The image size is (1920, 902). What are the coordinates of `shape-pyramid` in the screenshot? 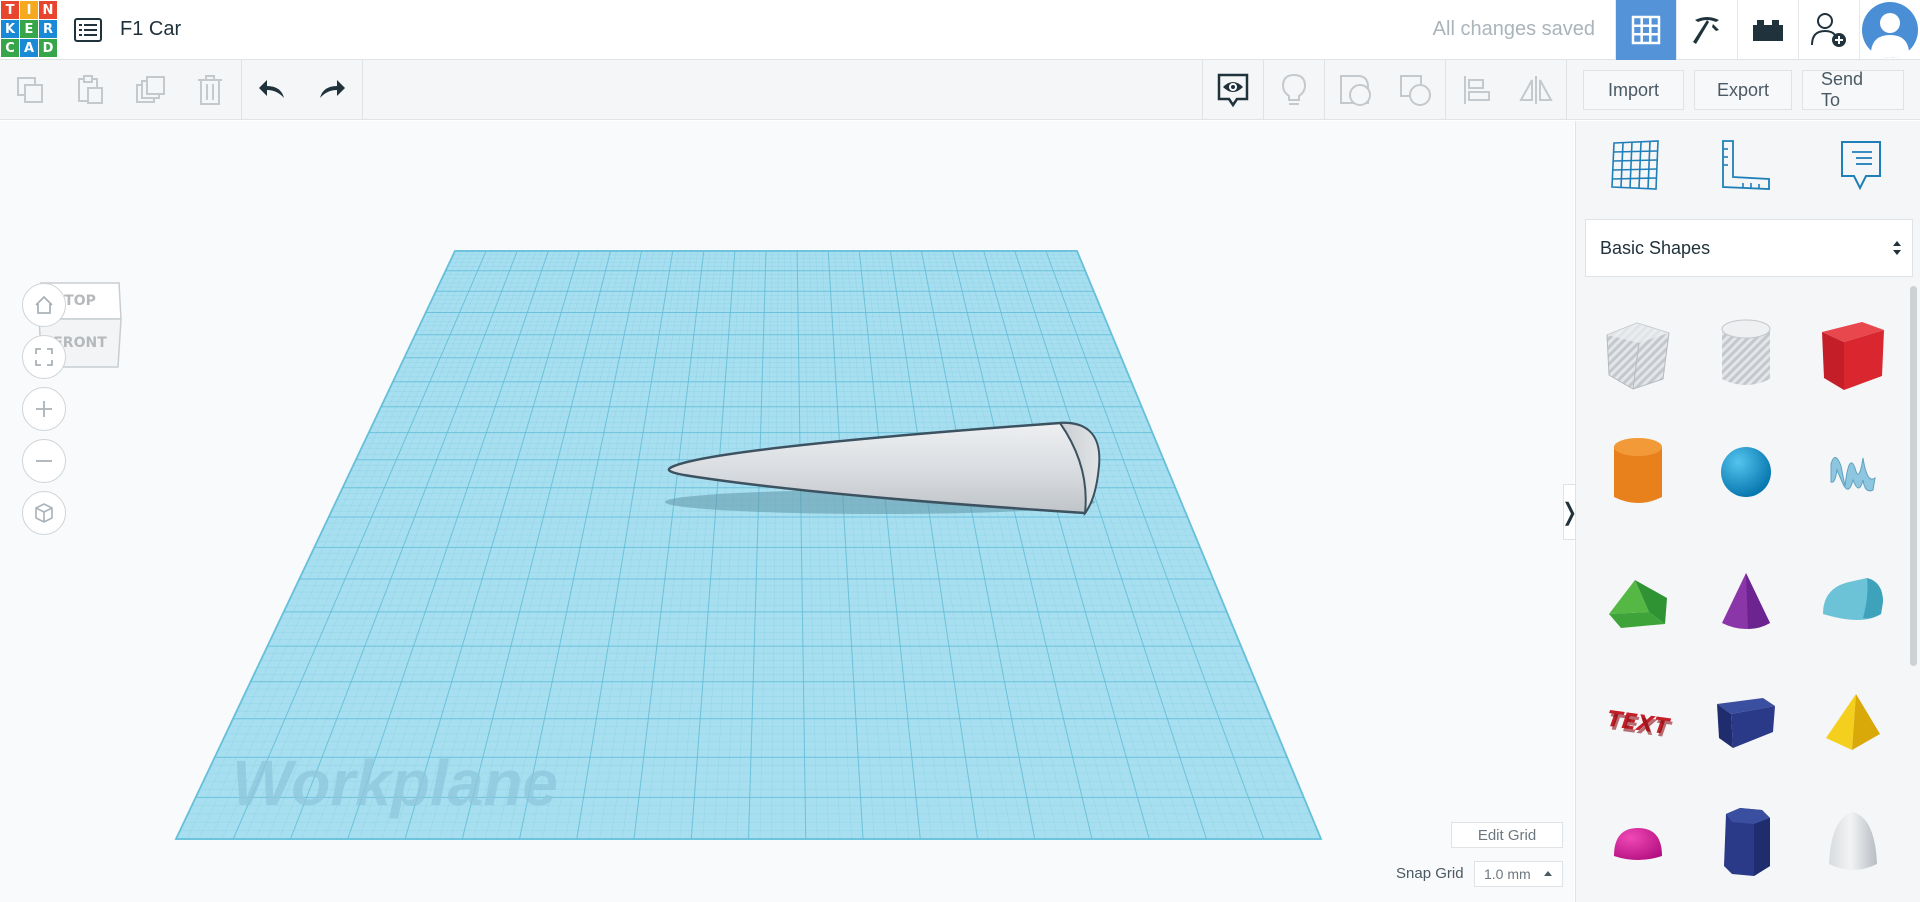 It's located at (1853, 722).